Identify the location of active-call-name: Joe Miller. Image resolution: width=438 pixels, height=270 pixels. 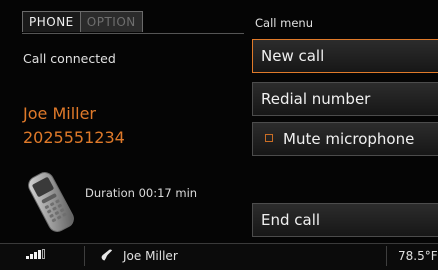
(150, 256).